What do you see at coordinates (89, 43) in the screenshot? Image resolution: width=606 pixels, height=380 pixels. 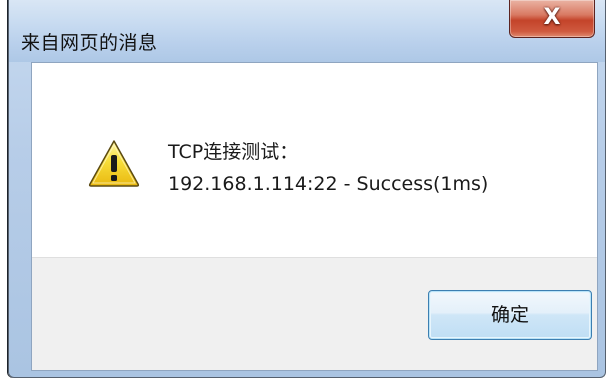 I see `dialog-title: 来自网页的消息` at bounding box center [89, 43].